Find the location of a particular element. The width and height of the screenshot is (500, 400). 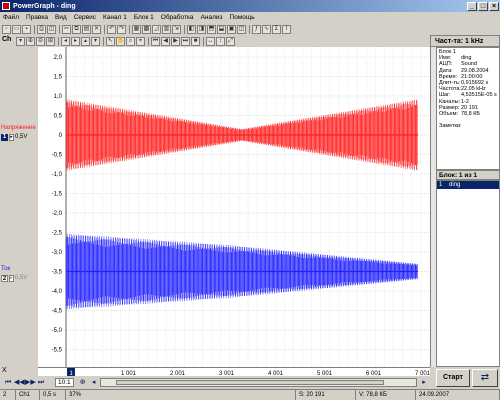

export-icon: ⇲ is located at coordinates (176, 29).